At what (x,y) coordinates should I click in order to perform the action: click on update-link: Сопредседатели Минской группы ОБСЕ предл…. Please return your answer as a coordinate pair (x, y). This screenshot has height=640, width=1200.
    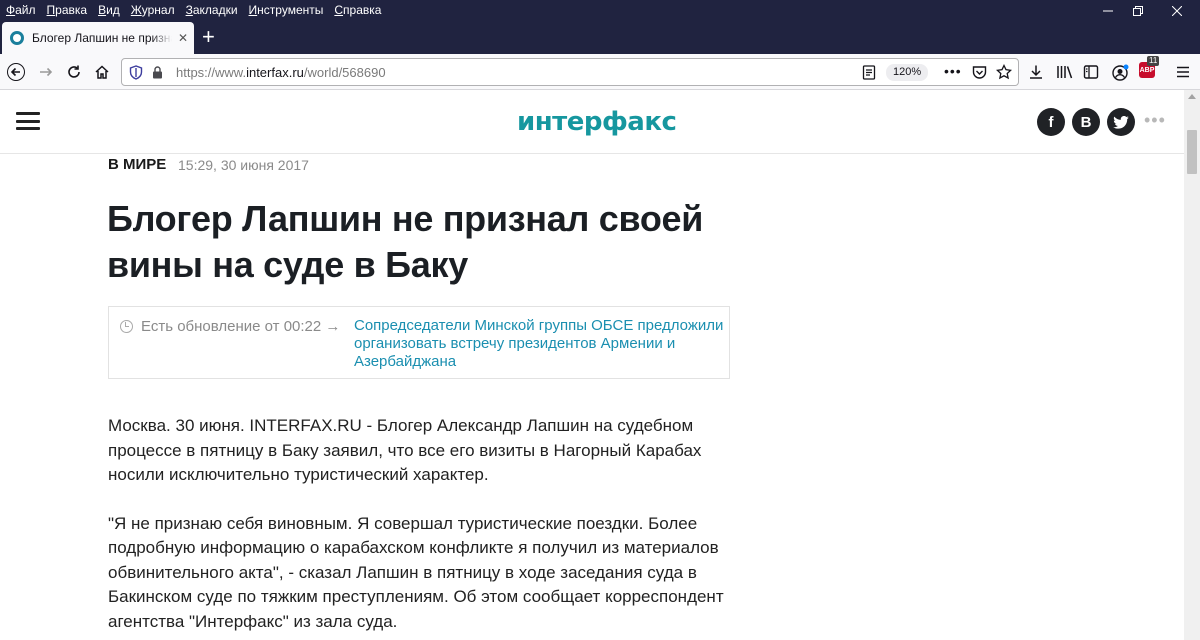
    Looking at the image, I should click on (539, 344).